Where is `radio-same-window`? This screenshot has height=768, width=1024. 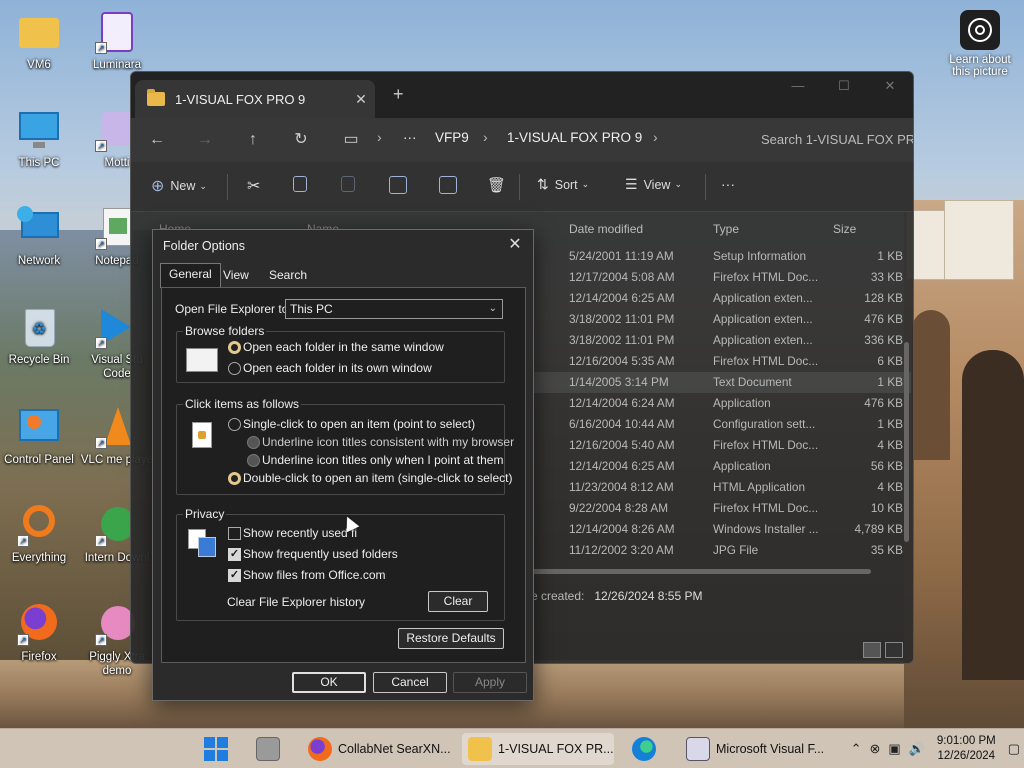
radio-same-window is located at coordinates (234, 347).